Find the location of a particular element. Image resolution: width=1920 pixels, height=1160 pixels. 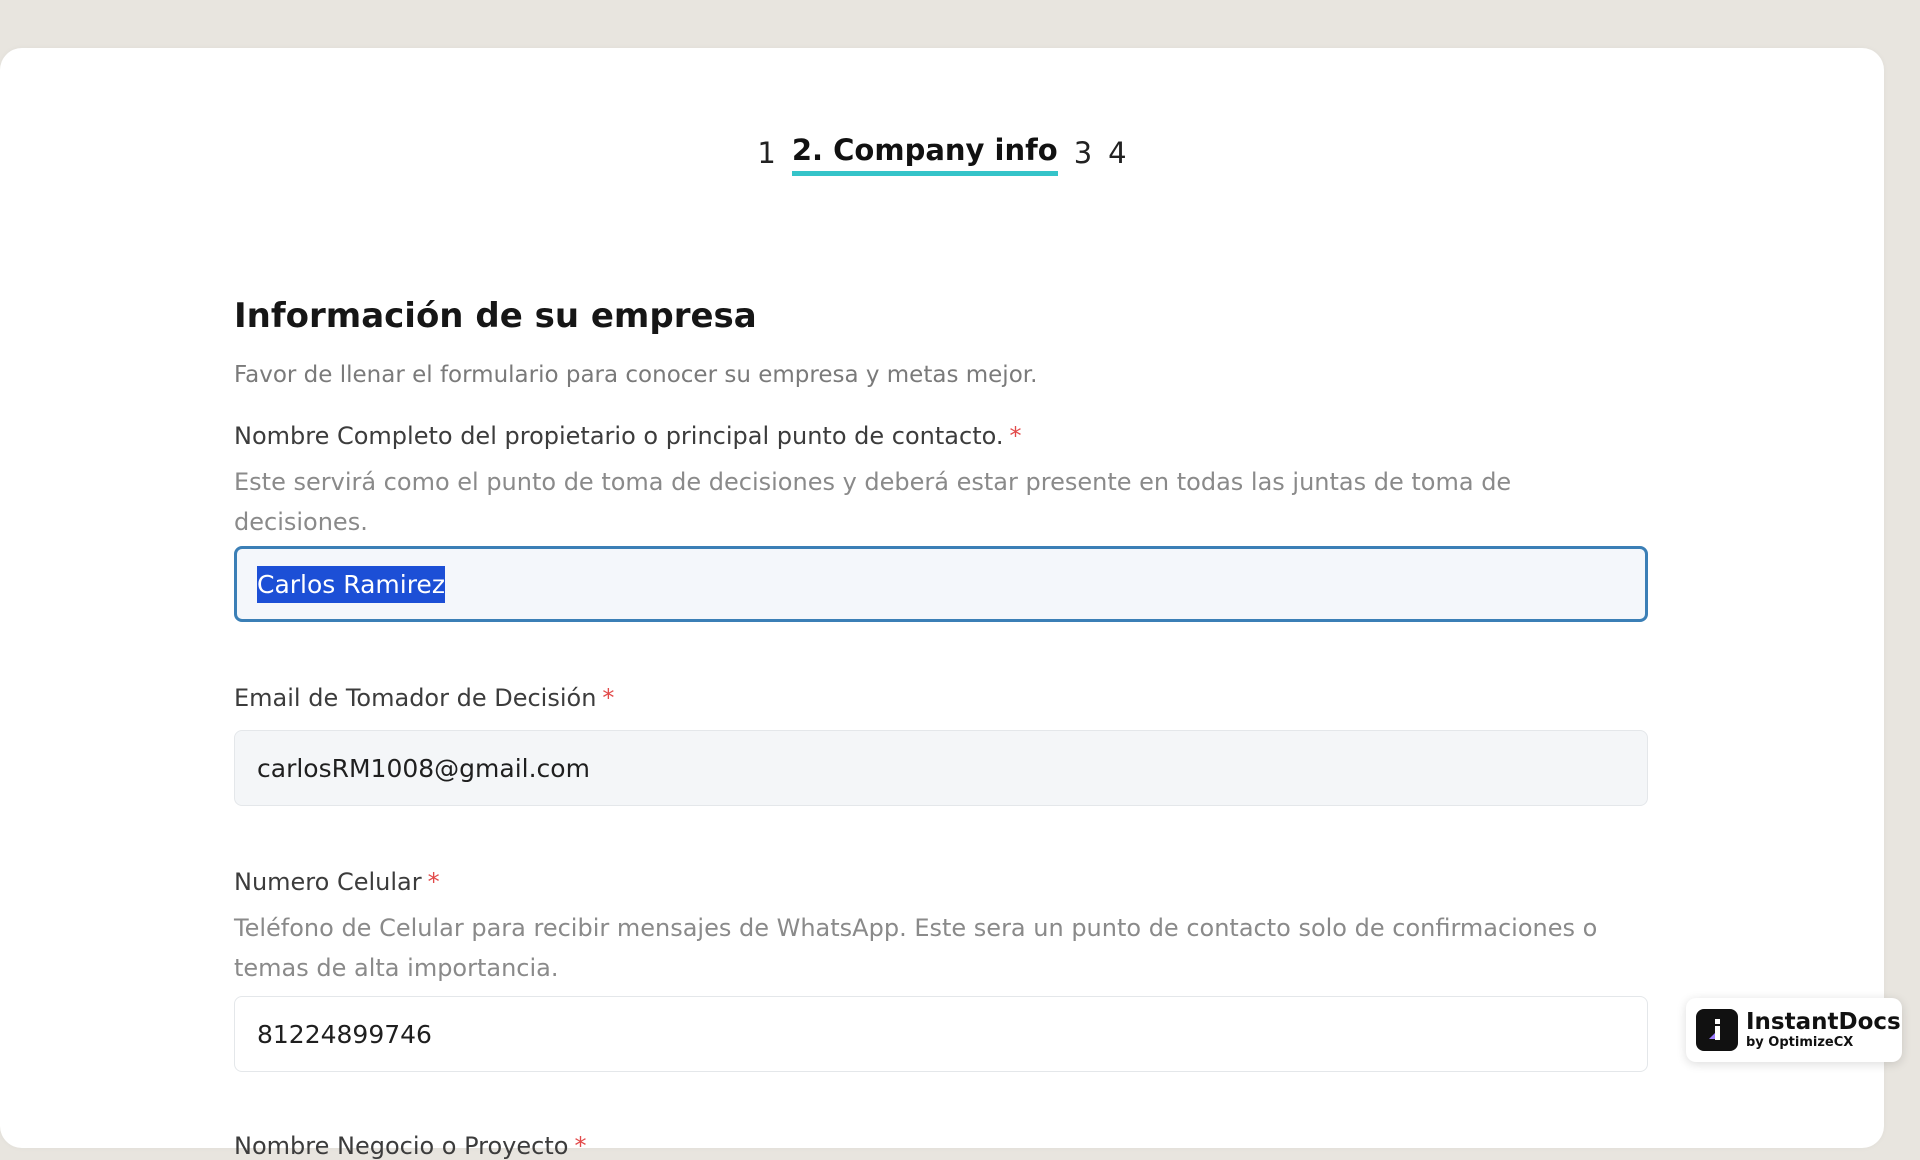

phone-label: Numero Celular * is located at coordinates (337, 882).